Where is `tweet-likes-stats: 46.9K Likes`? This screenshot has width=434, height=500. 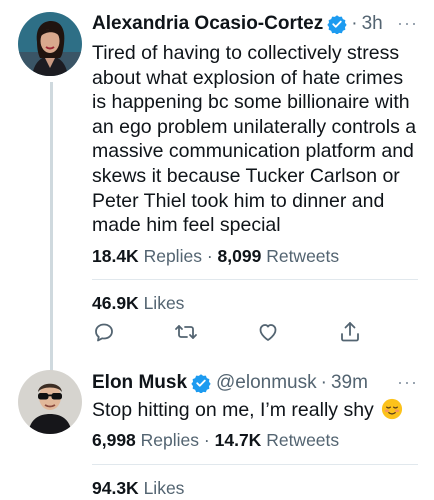 tweet-likes-stats: 46.9K Likes is located at coordinates (138, 303).